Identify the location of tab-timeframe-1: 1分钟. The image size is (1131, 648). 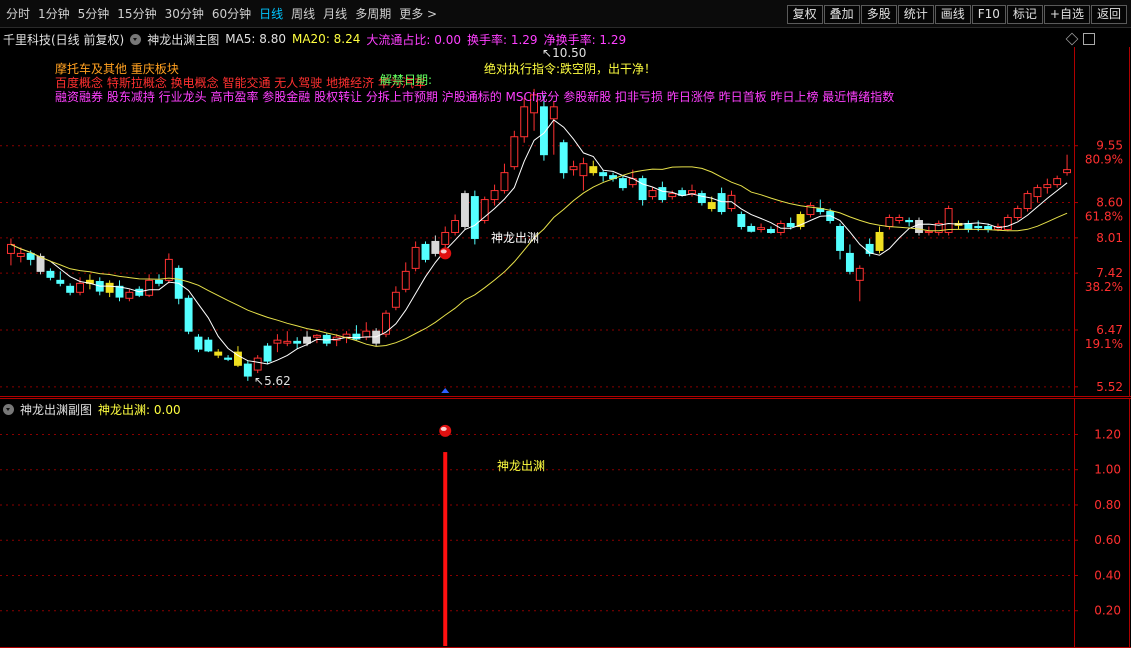
(54, 14).